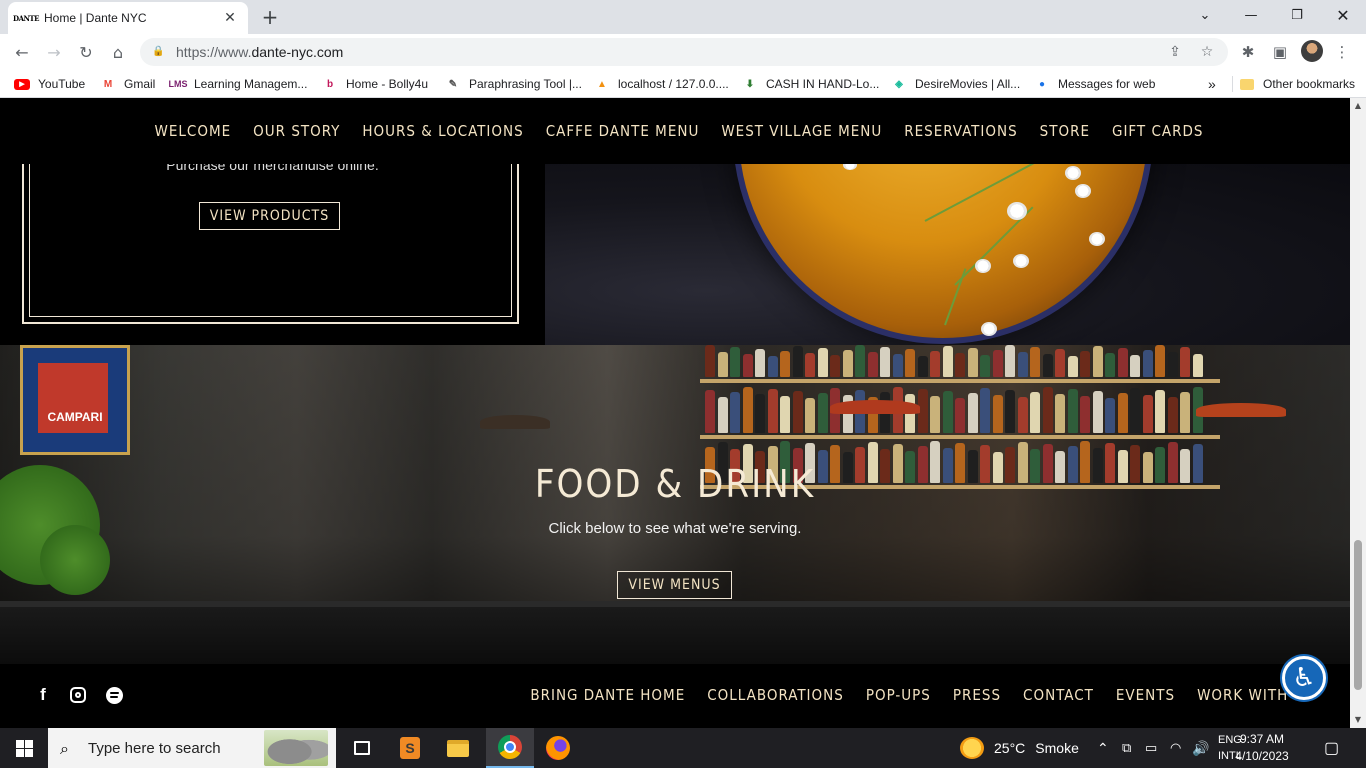 The width and height of the screenshot is (1366, 768). I want to click on dante-favicon-icon: DANTE, so click(26, 18).